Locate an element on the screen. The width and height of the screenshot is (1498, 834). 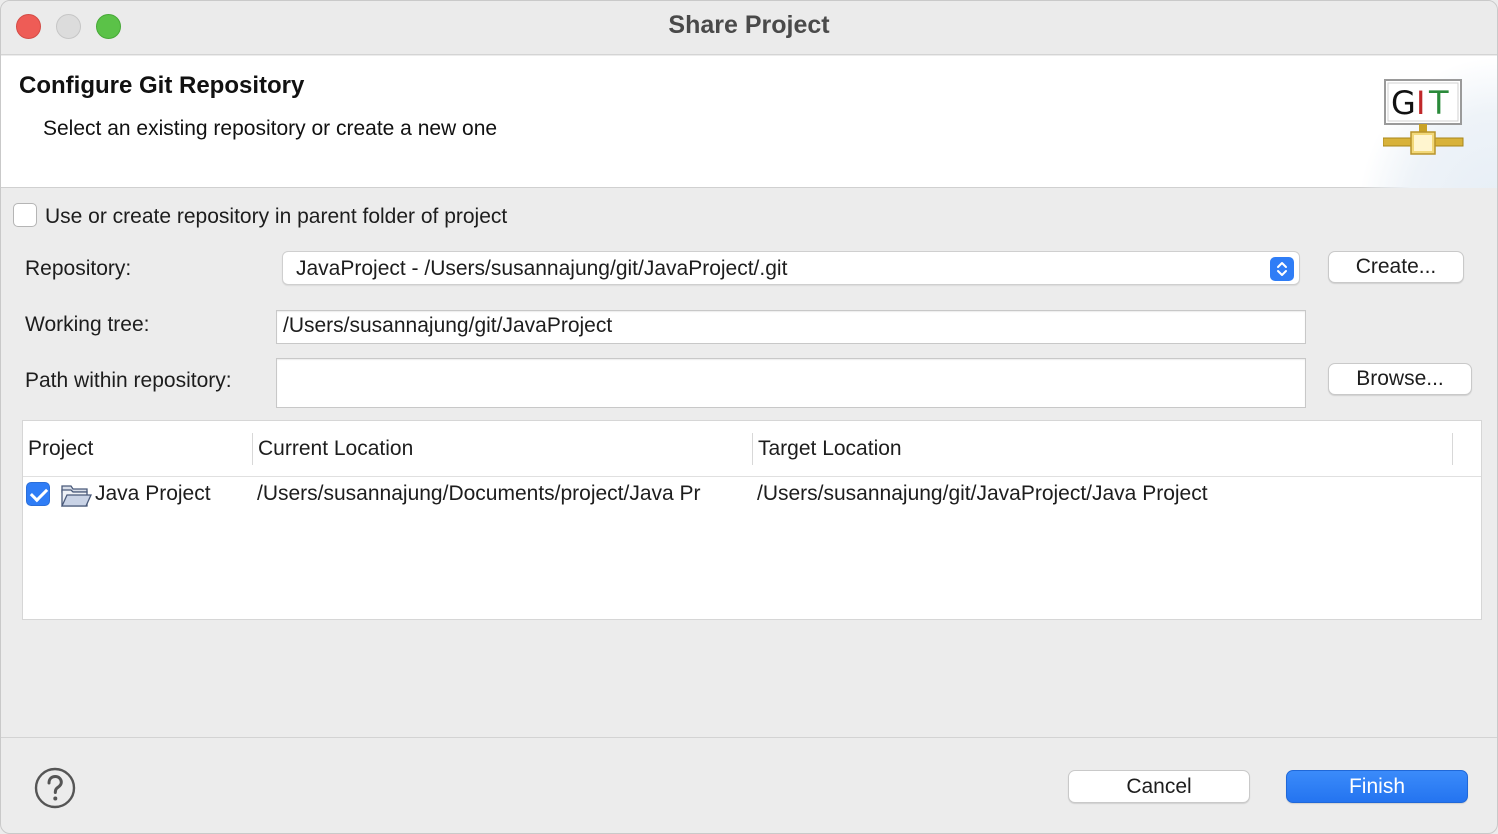
title-bar: Share Project is located at coordinates (749, 28).